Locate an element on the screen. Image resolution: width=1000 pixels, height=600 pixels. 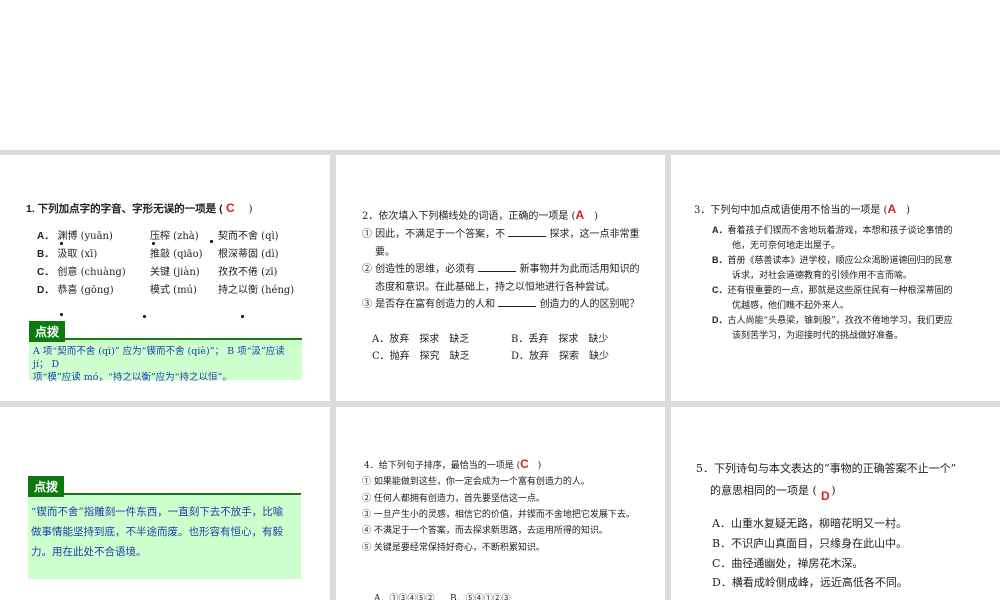
question-4-stem: 4．给下列句子排序，最恰当的一项是 (C ) is located at coordinates (452, 464).